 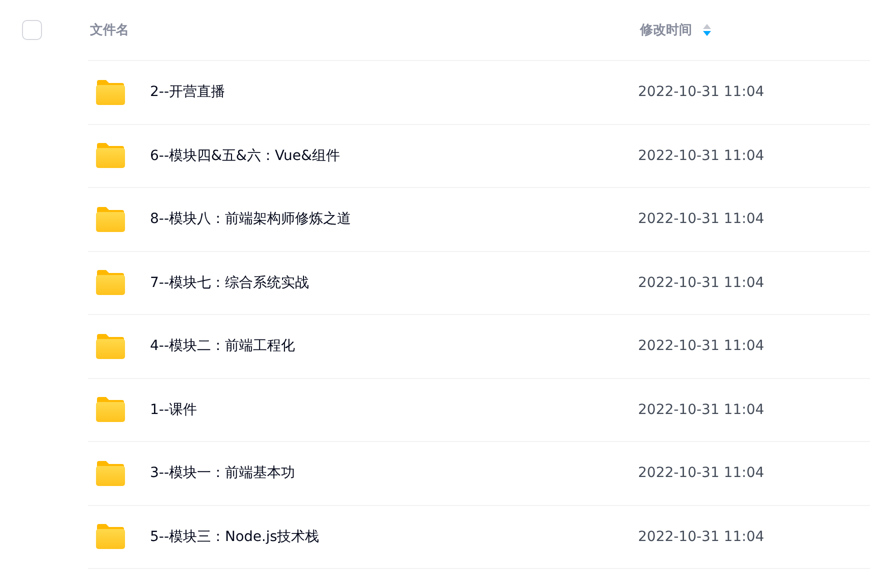 I want to click on sort-icon, so click(x=707, y=30).